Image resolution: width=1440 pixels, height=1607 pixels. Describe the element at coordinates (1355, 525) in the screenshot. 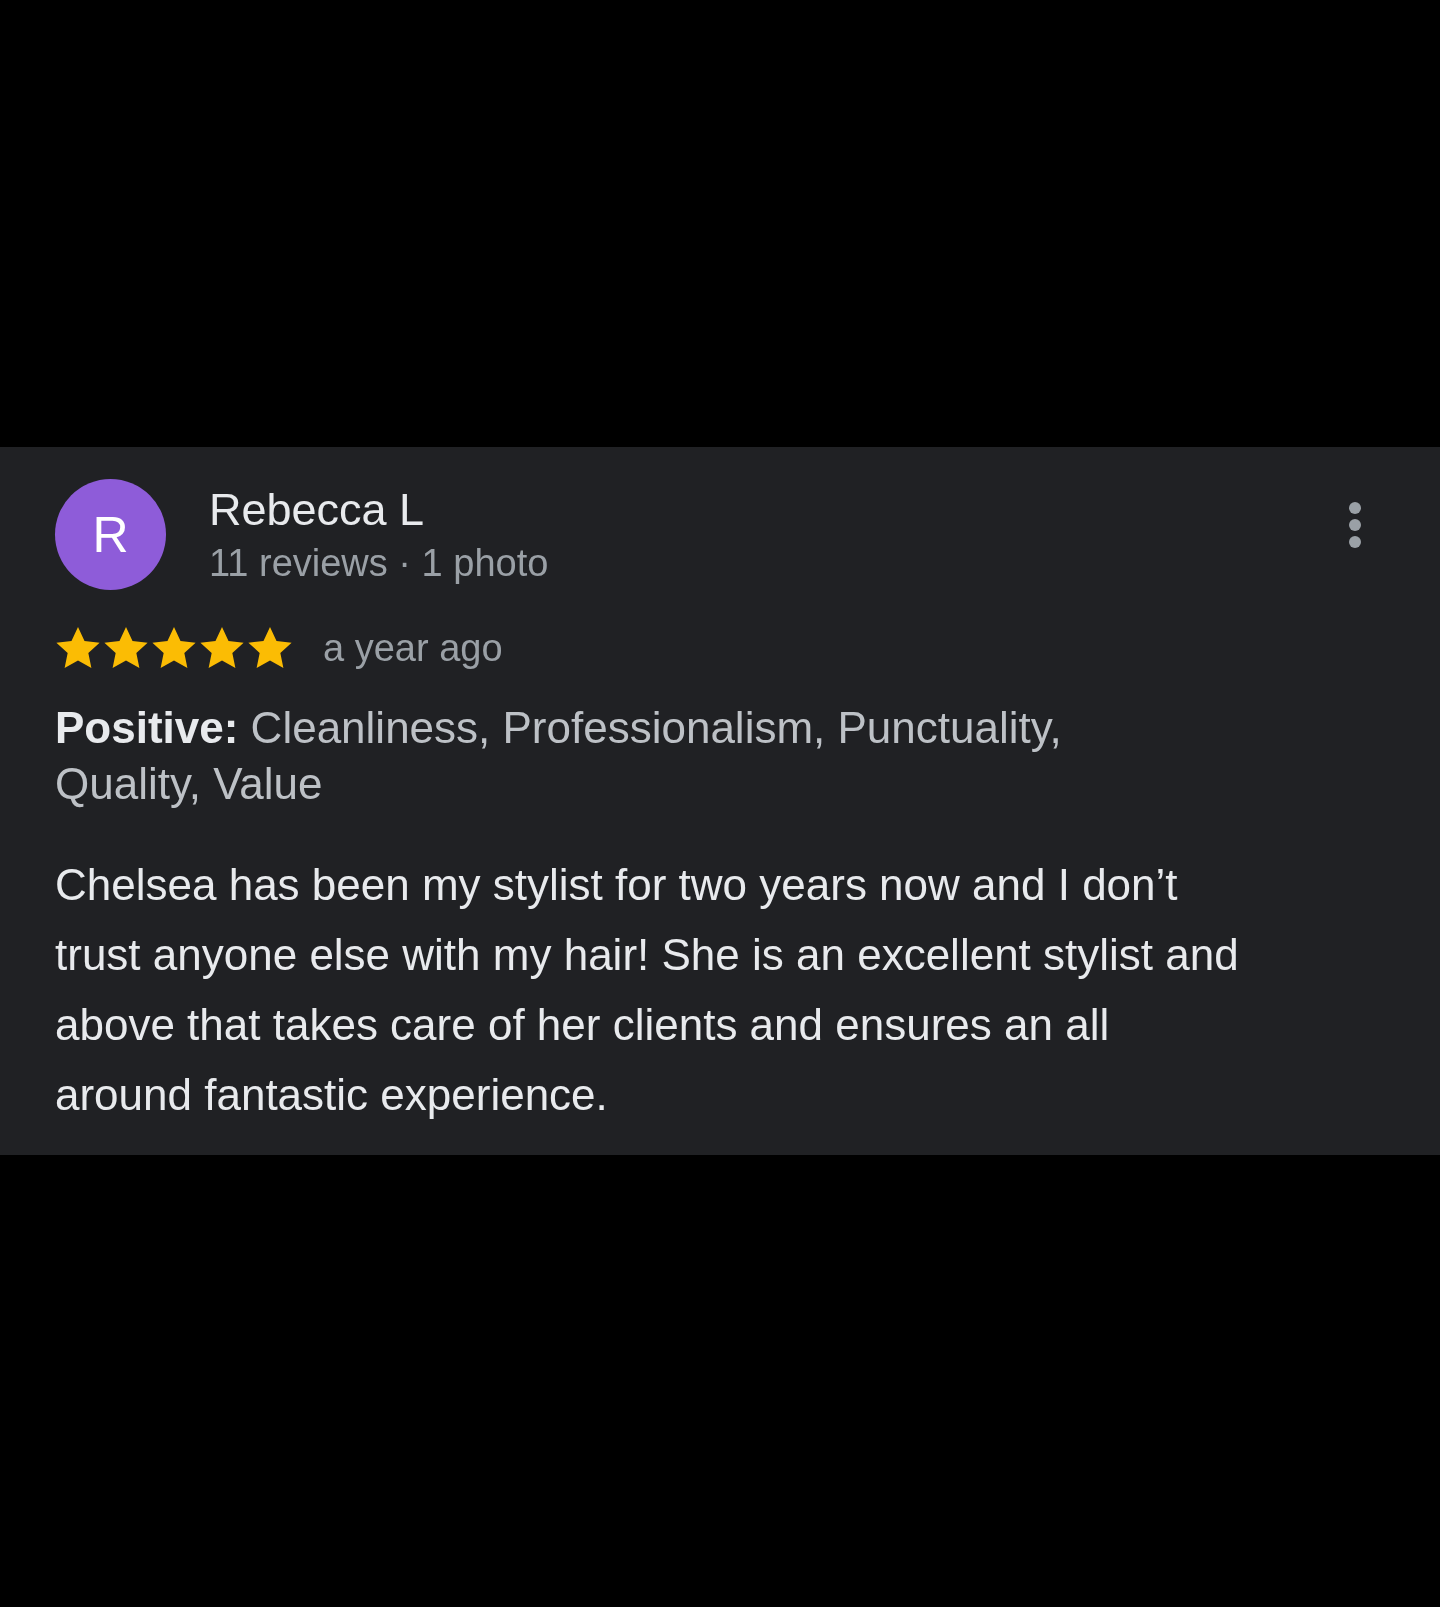

I see `more-options-icon` at that location.